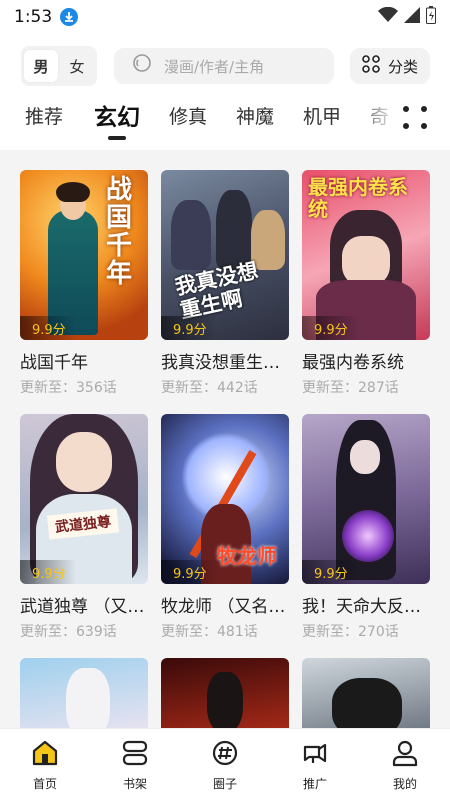 Image resolution: width=450 pixels, height=797 pixels. I want to click on gender-toggle: 男 女, so click(59, 66).